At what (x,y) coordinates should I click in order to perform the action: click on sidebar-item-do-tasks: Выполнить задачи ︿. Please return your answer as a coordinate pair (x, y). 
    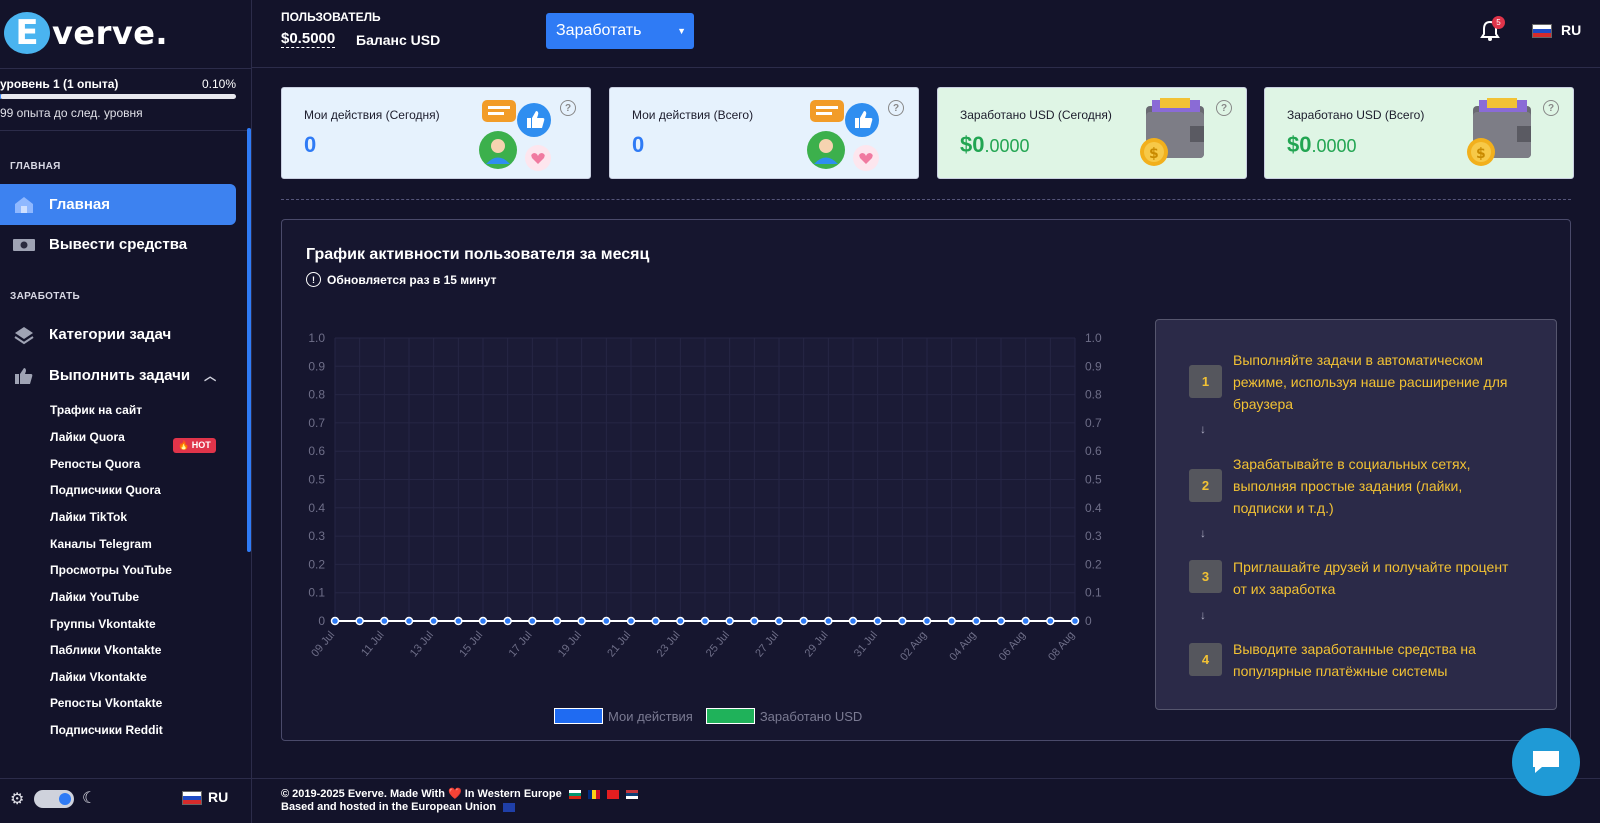
    Looking at the image, I should click on (118, 375).